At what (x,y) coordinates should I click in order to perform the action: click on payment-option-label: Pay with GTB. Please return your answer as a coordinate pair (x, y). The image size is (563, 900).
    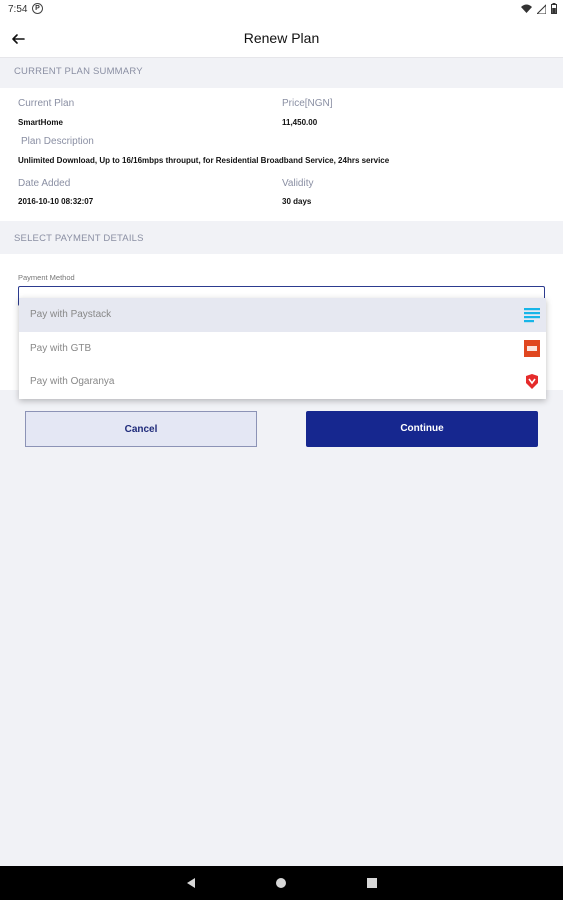
    Looking at the image, I should click on (61, 348).